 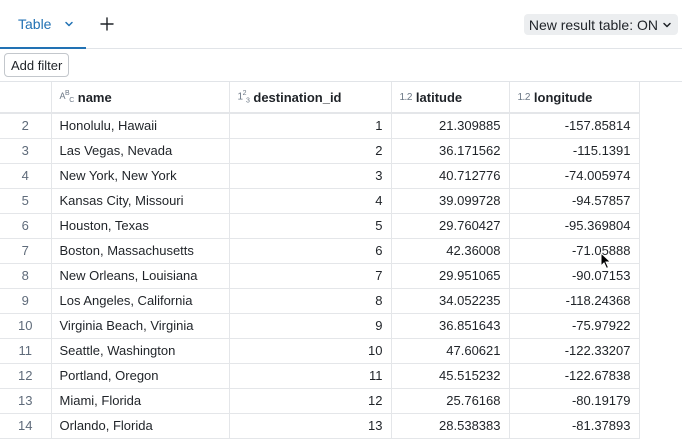 What do you see at coordinates (574, 251) in the screenshot?
I see `cell-longitude: -71.05888` at bounding box center [574, 251].